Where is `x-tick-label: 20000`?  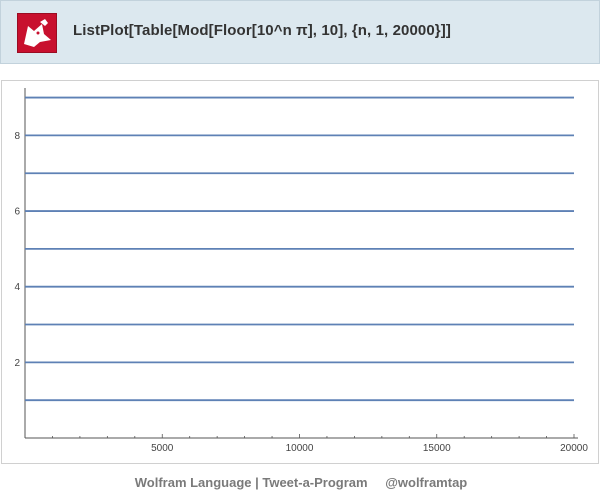
x-tick-label: 20000 is located at coordinates (574, 448).